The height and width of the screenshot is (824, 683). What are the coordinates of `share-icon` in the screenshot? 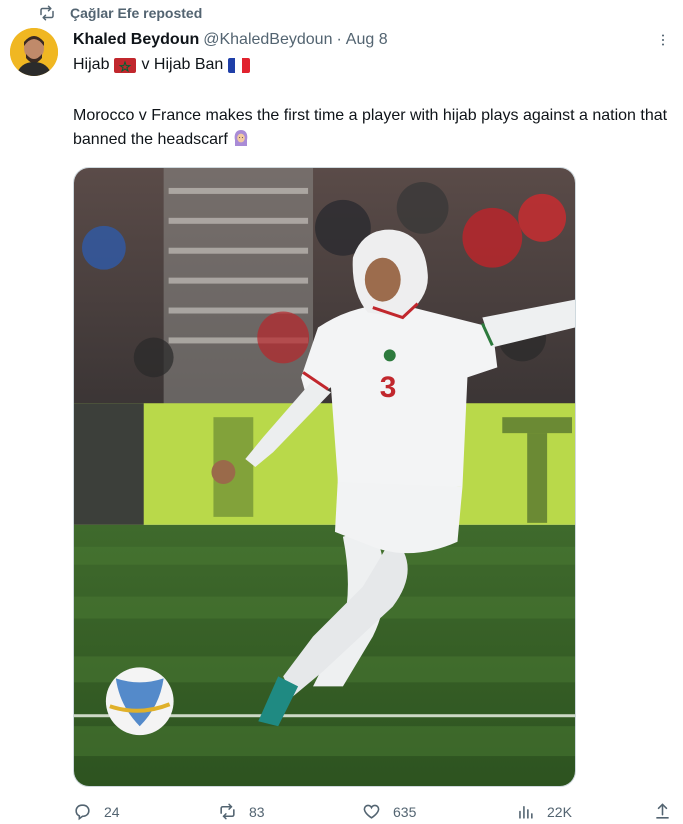 It's located at (662, 811).